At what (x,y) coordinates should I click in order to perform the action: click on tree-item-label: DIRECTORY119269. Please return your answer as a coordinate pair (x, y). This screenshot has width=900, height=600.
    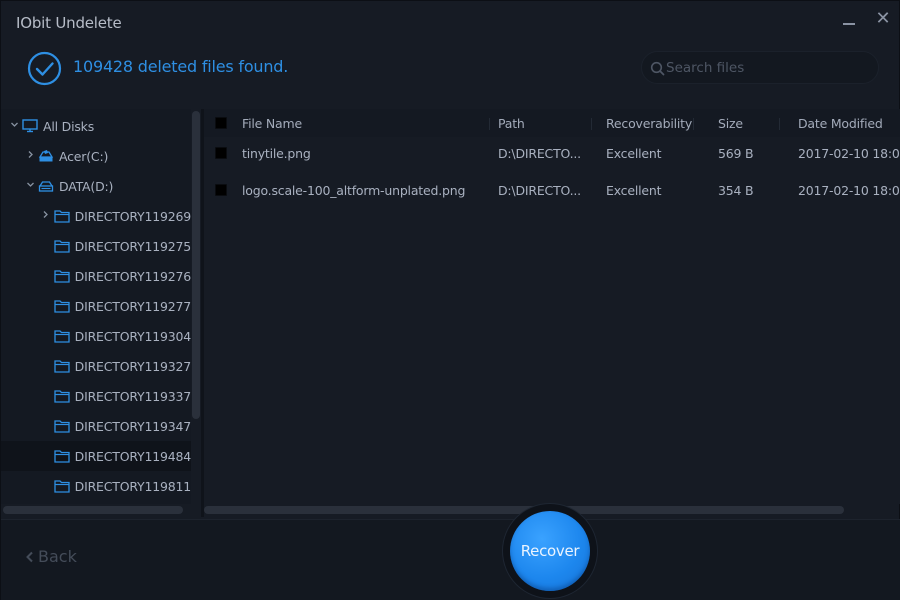
    Looking at the image, I should click on (132, 216).